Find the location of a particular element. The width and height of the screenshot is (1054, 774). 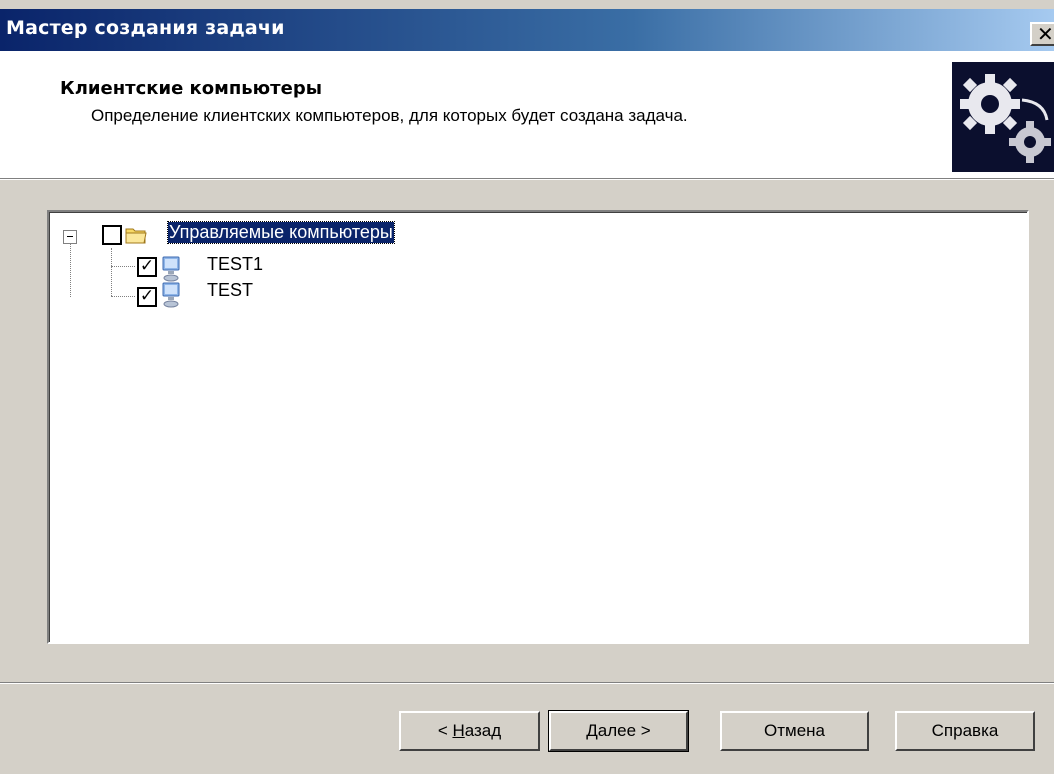

tree-label-managed-computers: Управляемые компьютеры is located at coordinates (281, 232).